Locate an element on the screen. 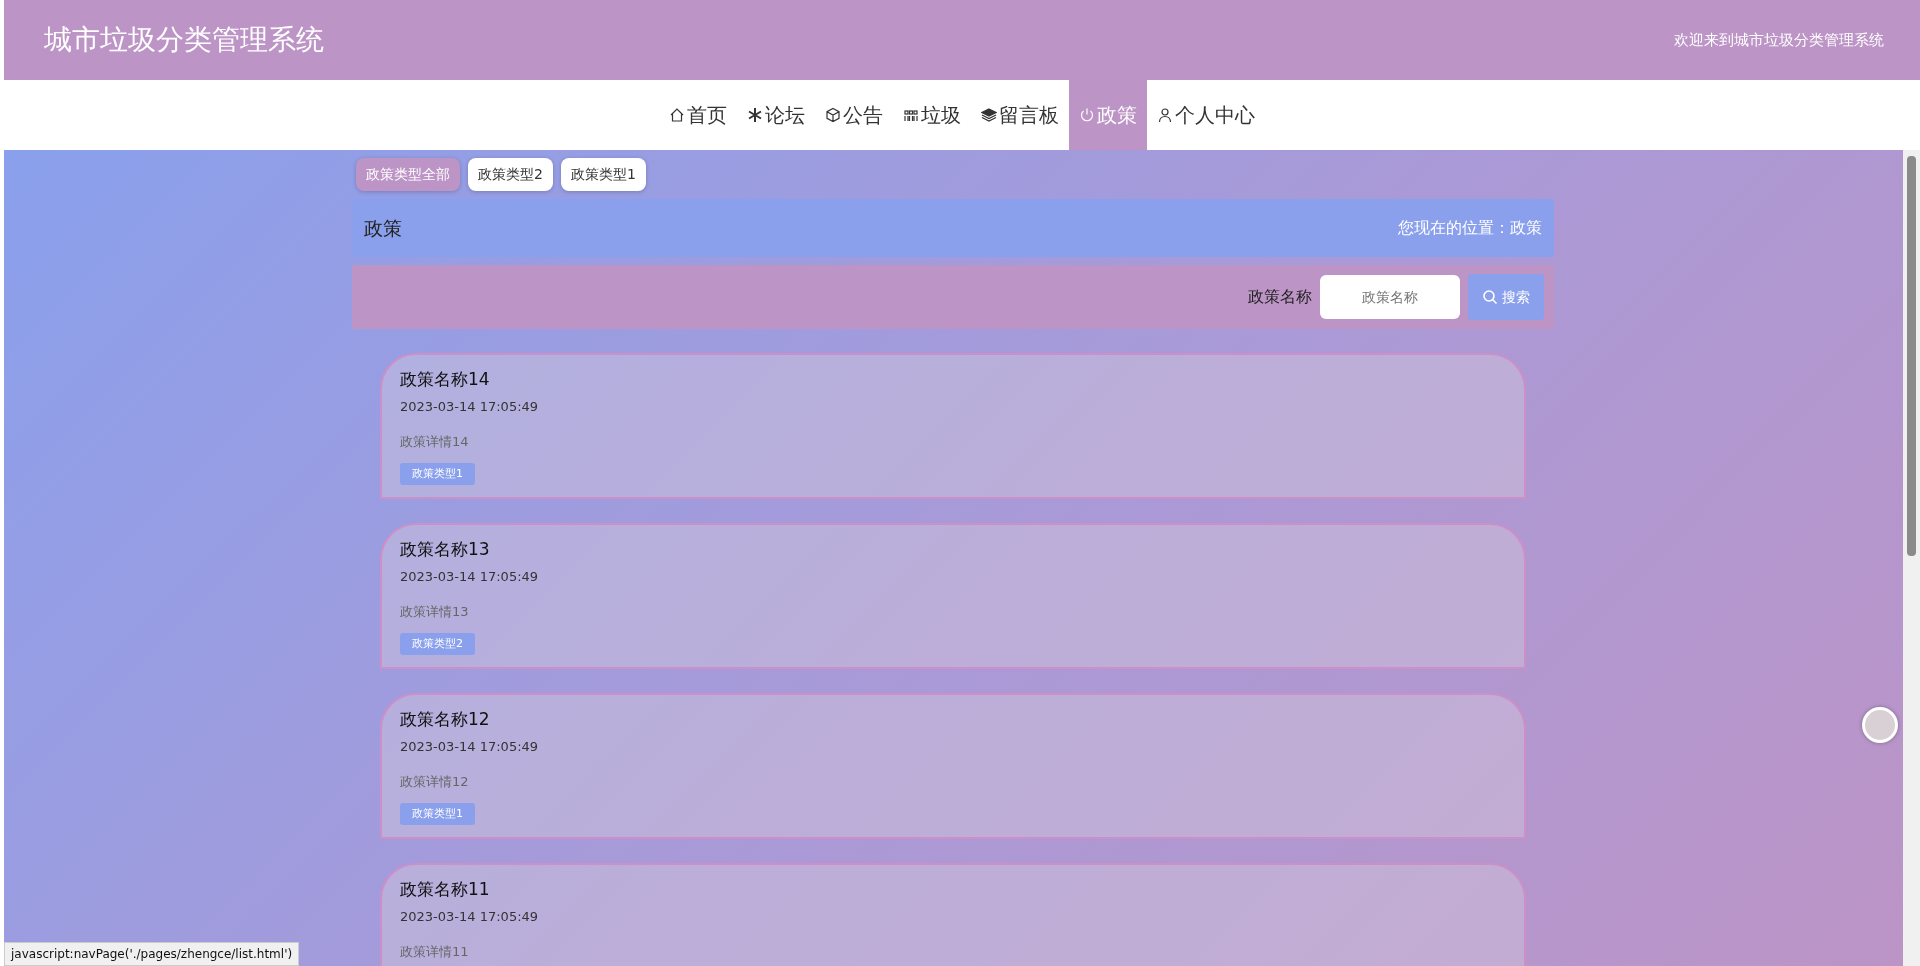  avatar-button is located at coordinates (1880, 725).